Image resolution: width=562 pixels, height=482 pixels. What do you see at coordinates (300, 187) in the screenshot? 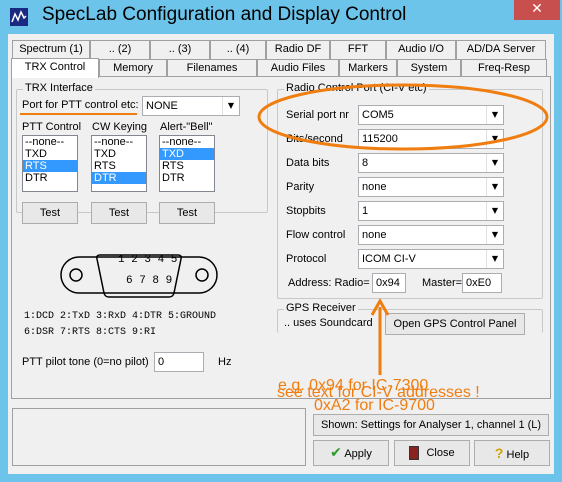
I see `parity-label: Parity` at bounding box center [300, 187].